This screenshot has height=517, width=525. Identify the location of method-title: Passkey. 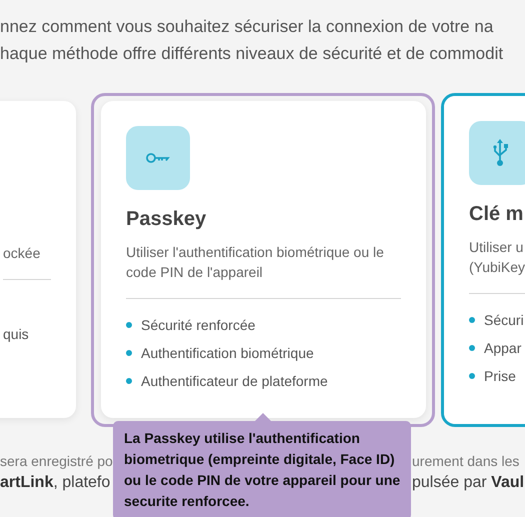
(167, 219).